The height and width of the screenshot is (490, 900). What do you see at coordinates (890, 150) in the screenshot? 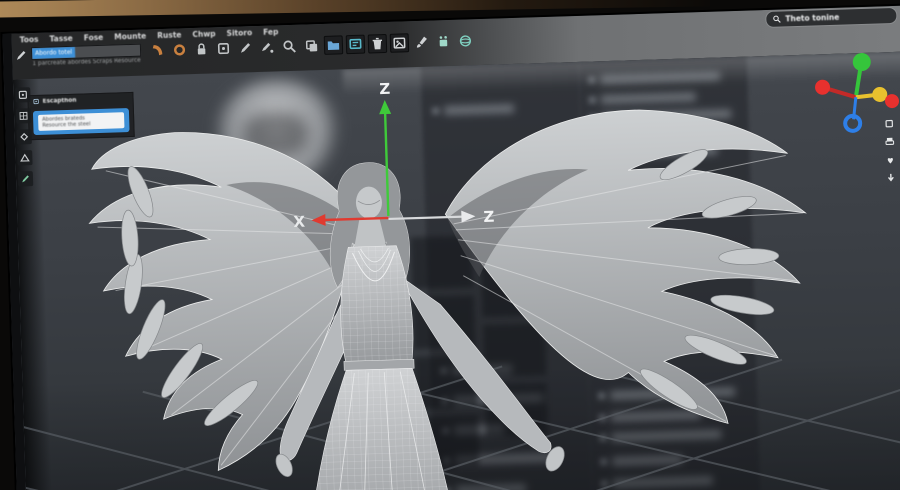
I see `mini-icon-column` at bounding box center [890, 150].